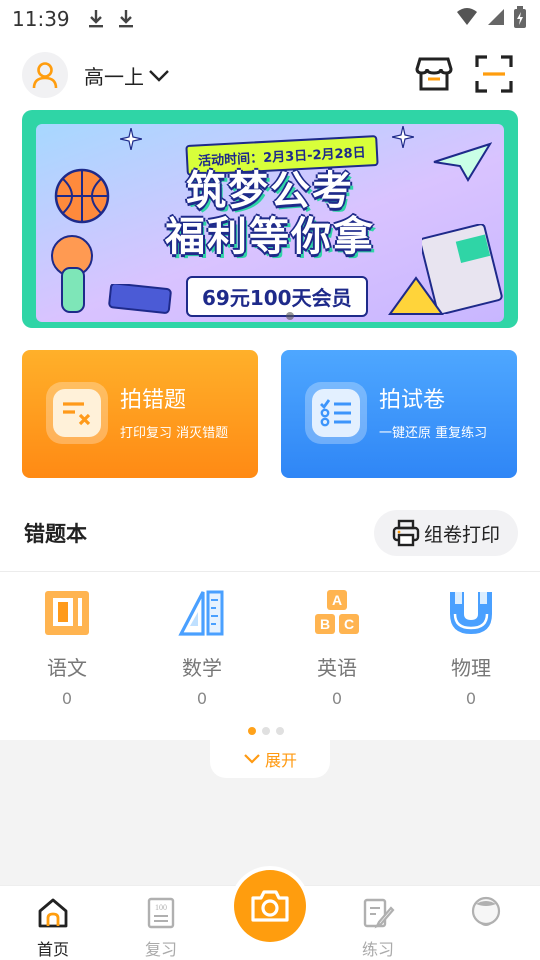  I want to click on snap-mistake-card: 拍错题 打印复习 消灭错题, so click(140, 414).